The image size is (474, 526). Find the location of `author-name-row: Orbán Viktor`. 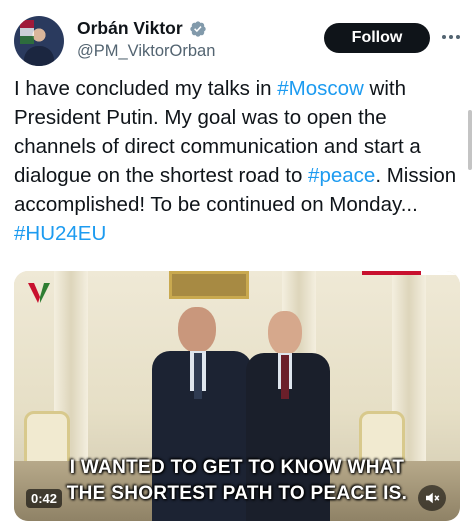

author-name-row: Orbán Viktor is located at coordinates (142, 28).